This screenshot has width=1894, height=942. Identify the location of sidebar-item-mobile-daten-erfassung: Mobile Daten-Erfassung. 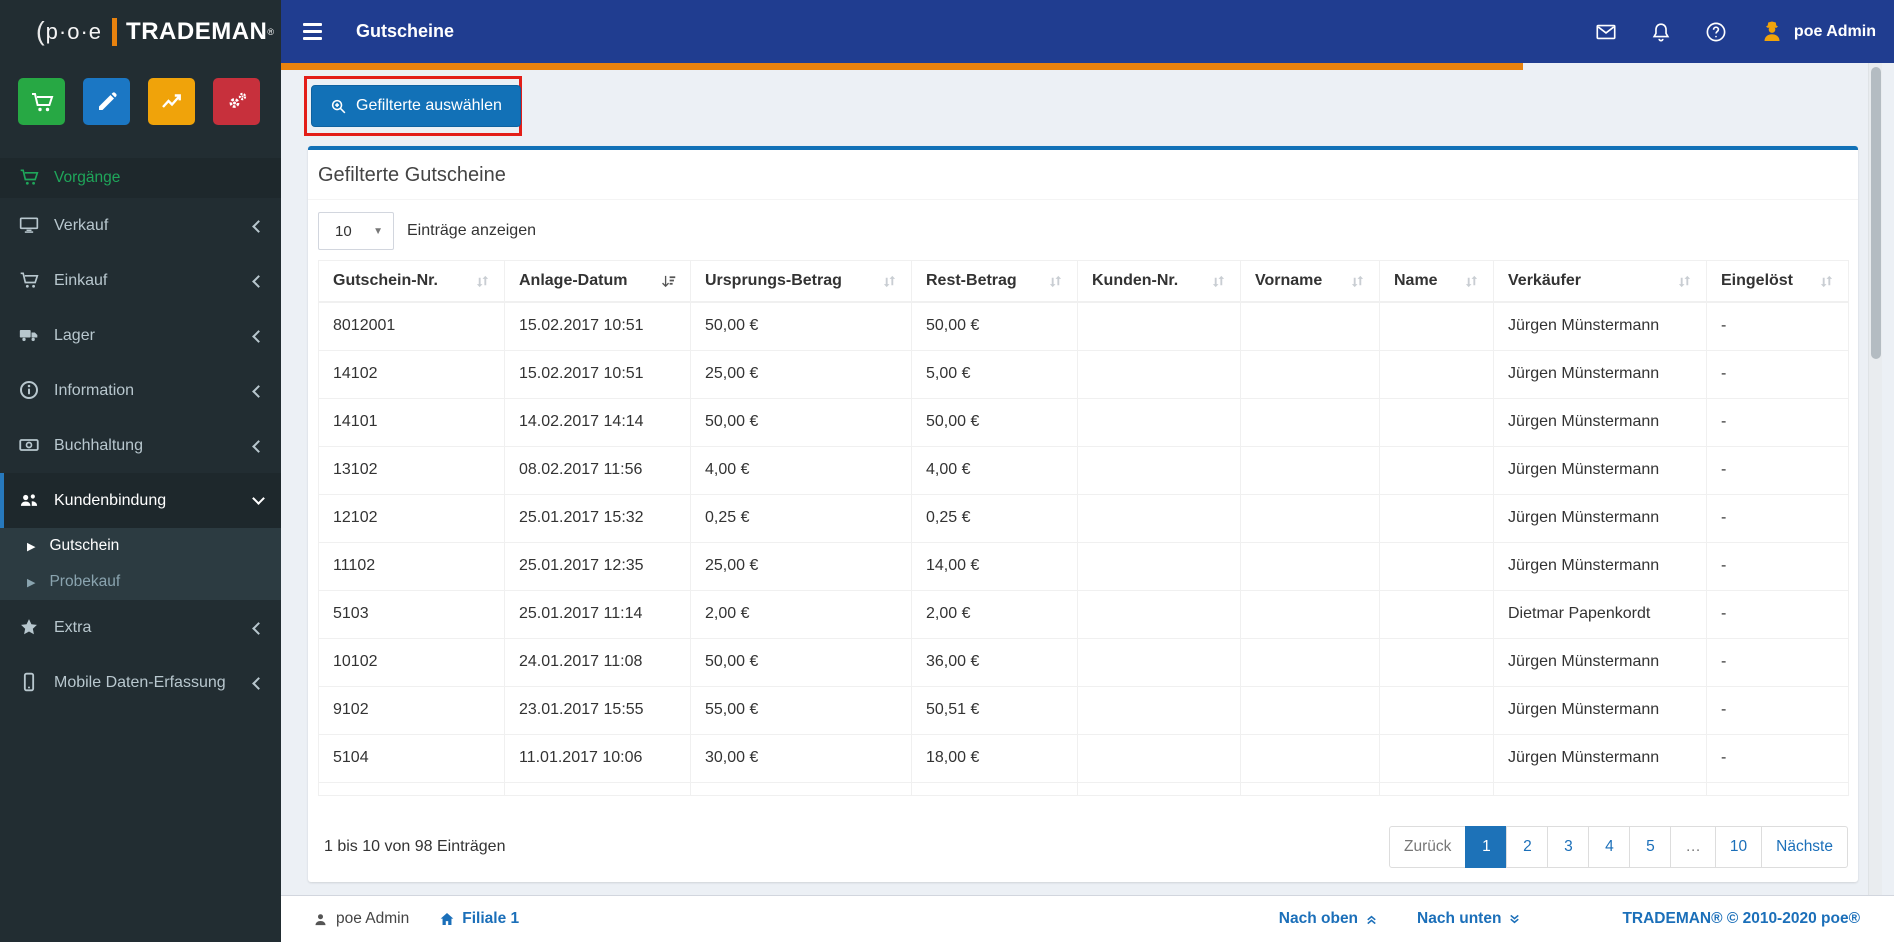
(140, 682).